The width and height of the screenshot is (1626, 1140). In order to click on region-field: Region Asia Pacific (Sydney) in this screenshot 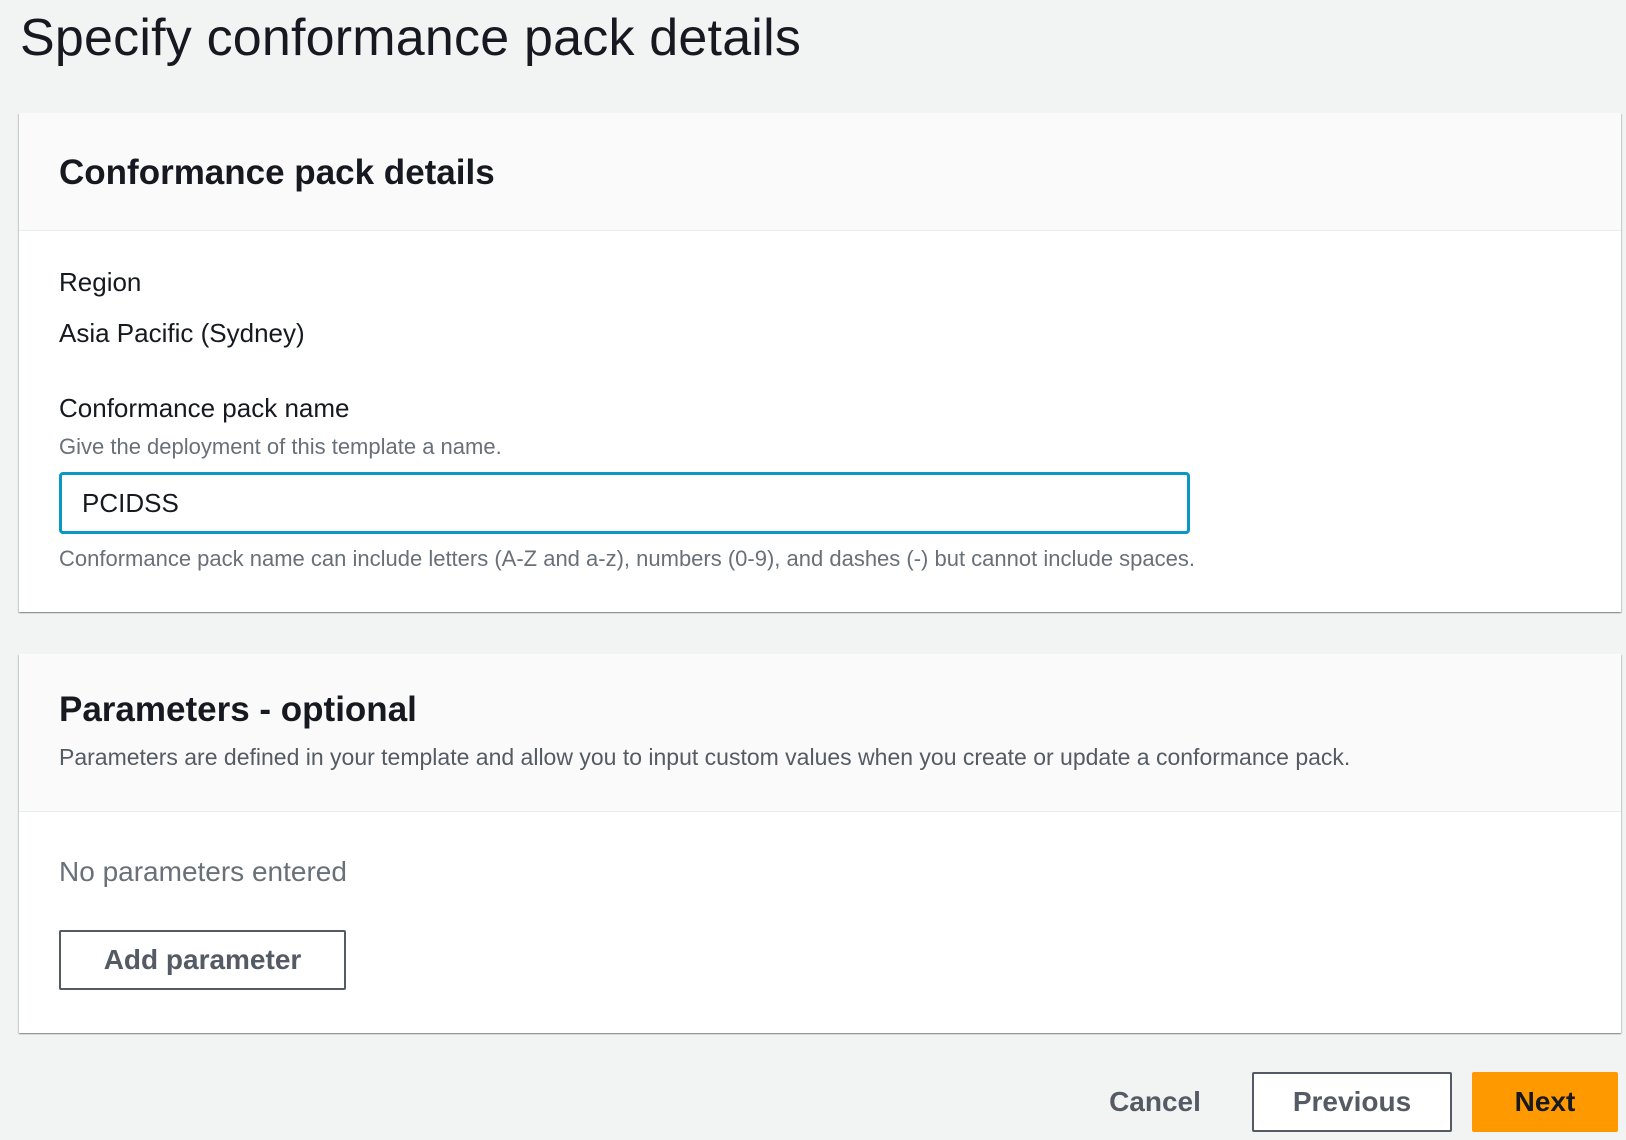, I will do `click(820, 308)`.